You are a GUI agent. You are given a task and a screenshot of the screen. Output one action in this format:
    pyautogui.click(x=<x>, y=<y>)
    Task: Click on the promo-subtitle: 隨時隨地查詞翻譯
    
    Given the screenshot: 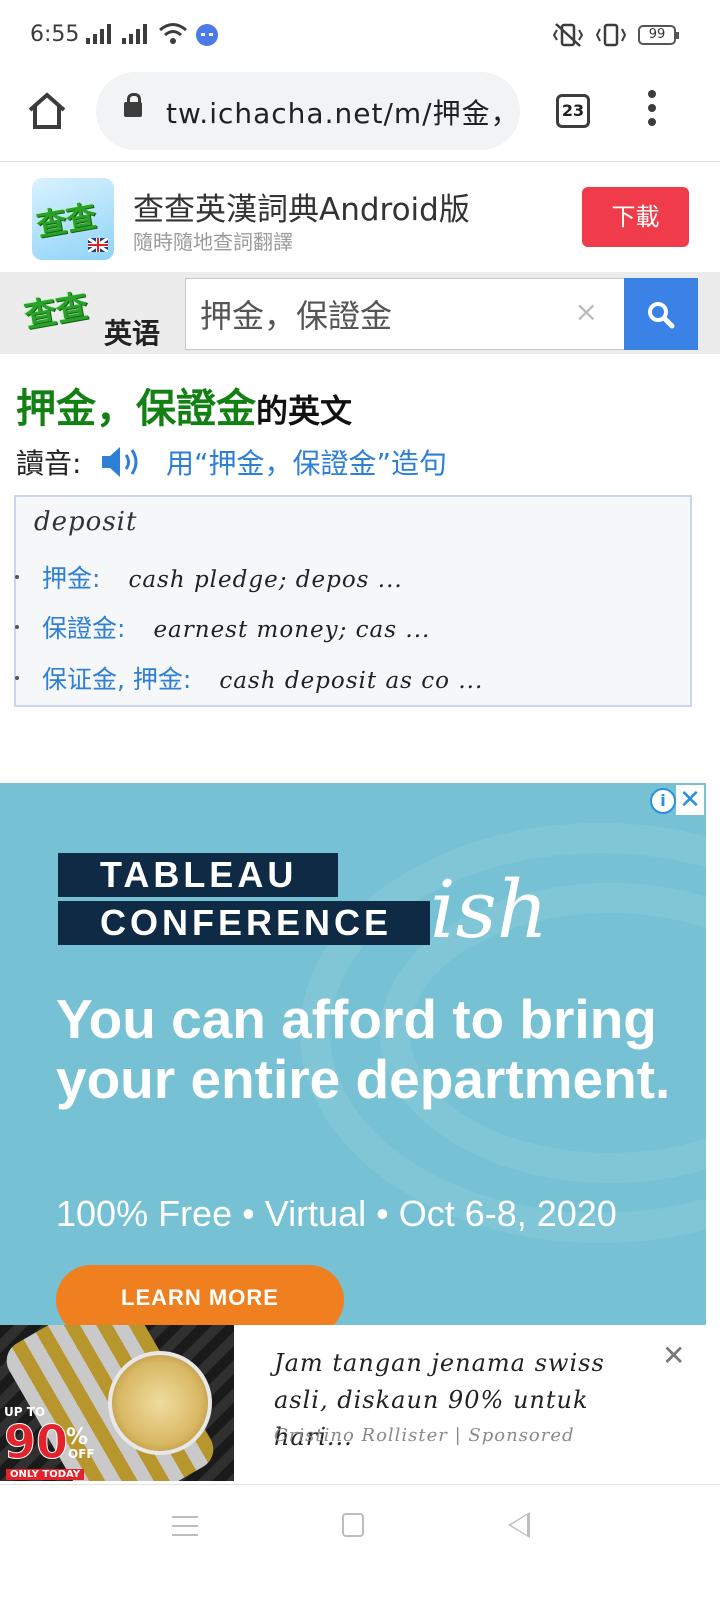 What is the action you would take?
    pyautogui.click(x=213, y=242)
    